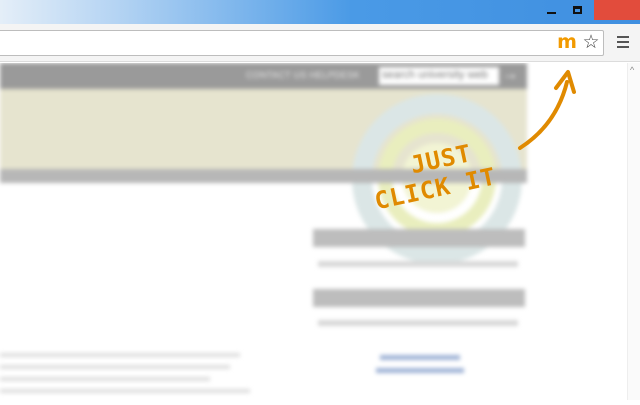 Image resolution: width=640 pixels, height=405 pixels. What do you see at coordinates (303, 75) in the screenshot?
I see `site-nav-links: CONTACT US HELPDESK` at bounding box center [303, 75].